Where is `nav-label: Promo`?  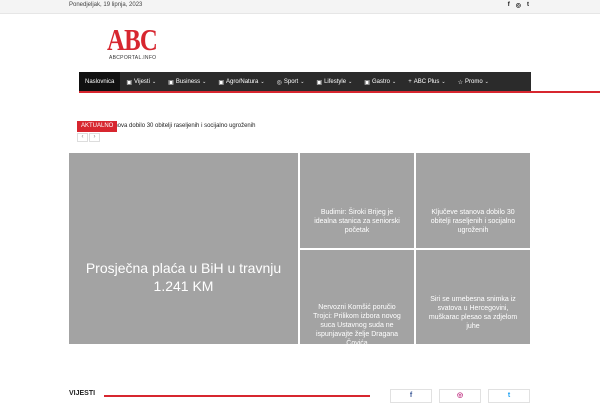
nav-label: Promo is located at coordinates (473, 82).